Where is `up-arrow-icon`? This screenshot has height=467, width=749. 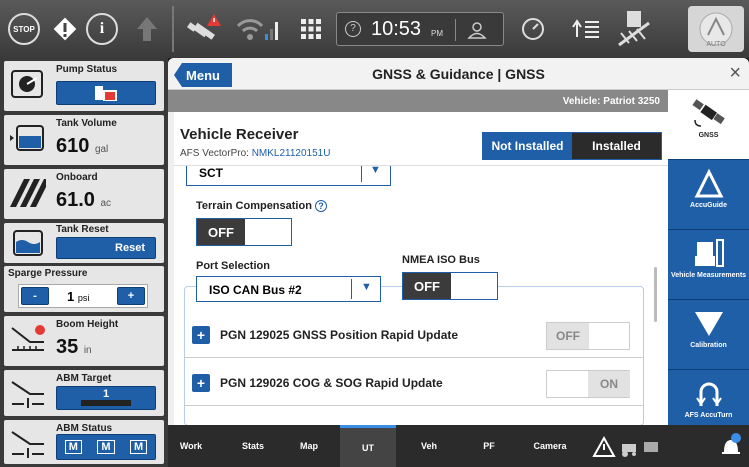 up-arrow-icon is located at coordinates (147, 29).